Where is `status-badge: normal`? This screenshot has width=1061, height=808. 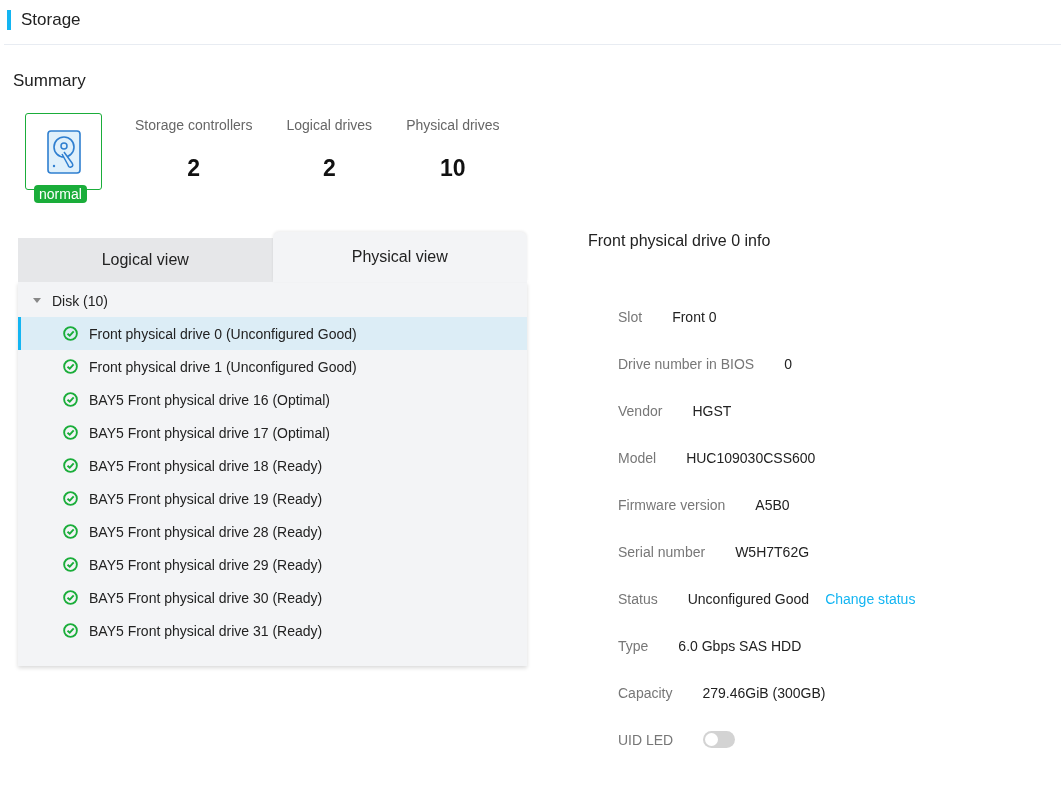 status-badge: normal is located at coordinates (60, 194).